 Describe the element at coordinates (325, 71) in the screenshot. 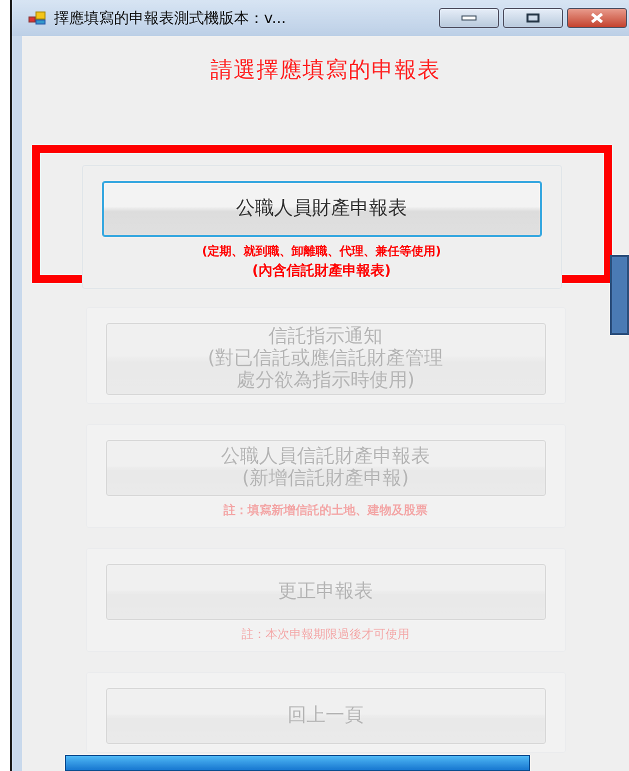

I see `form-heading: 請選擇應填寫的申報表` at that location.